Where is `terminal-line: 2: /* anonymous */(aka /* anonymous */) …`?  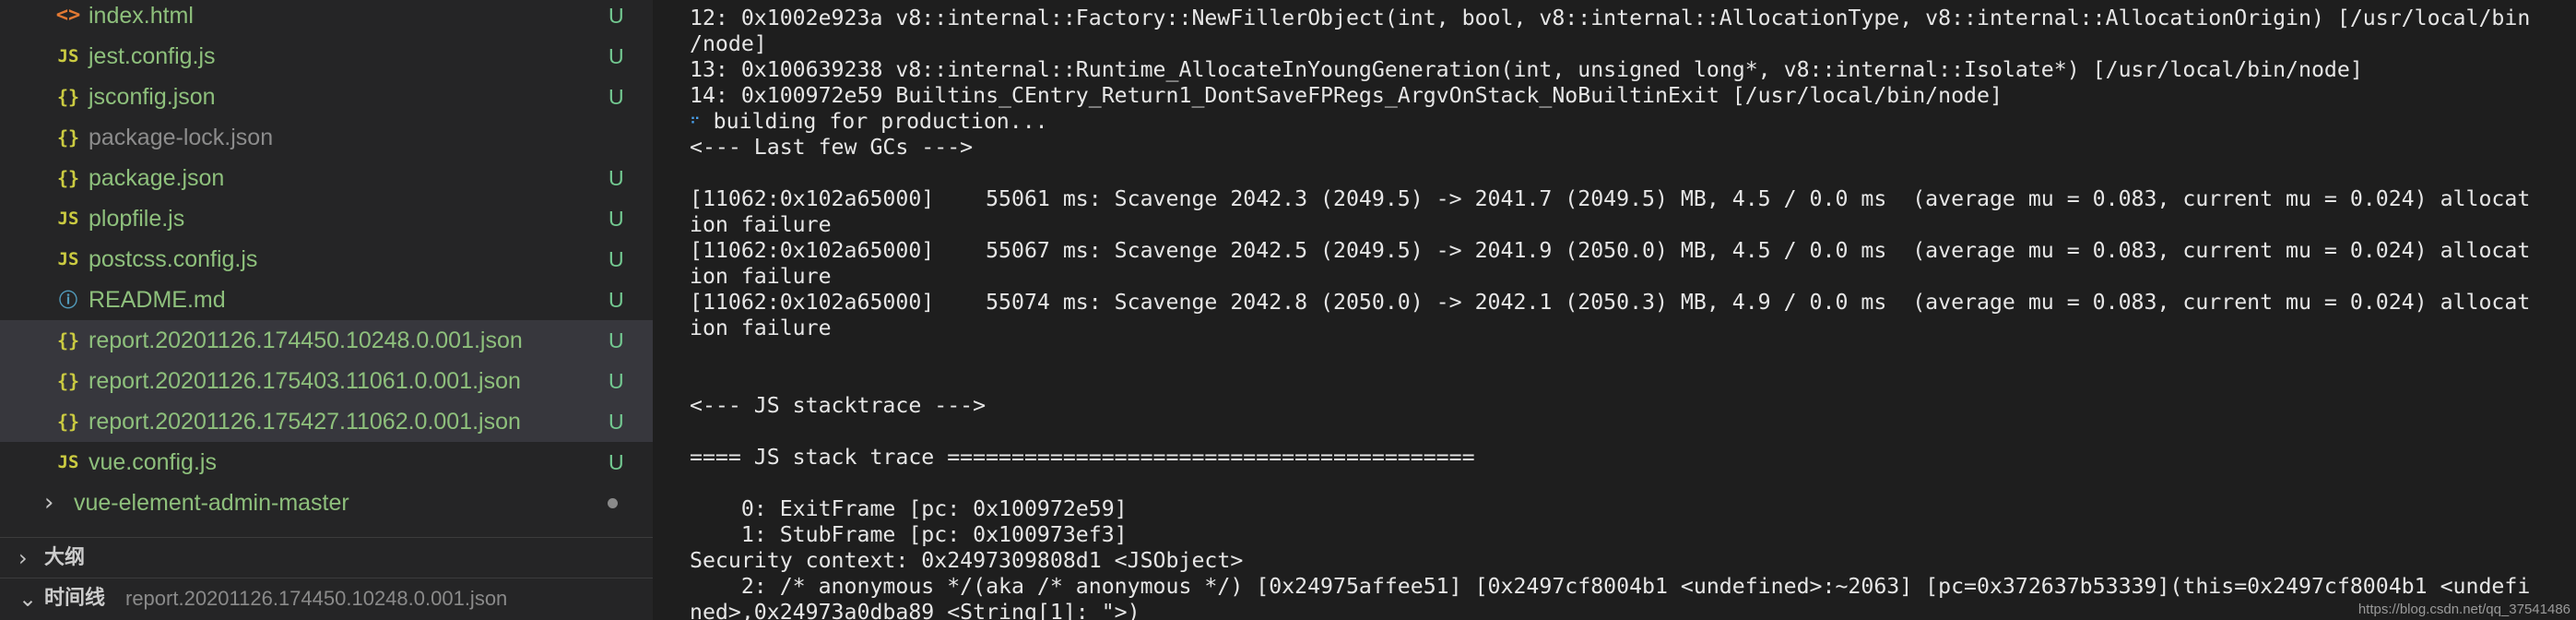 terminal-line: 2: /* anonymous */(aka /* anonymous */) … is located at coordinates (1610, 587).